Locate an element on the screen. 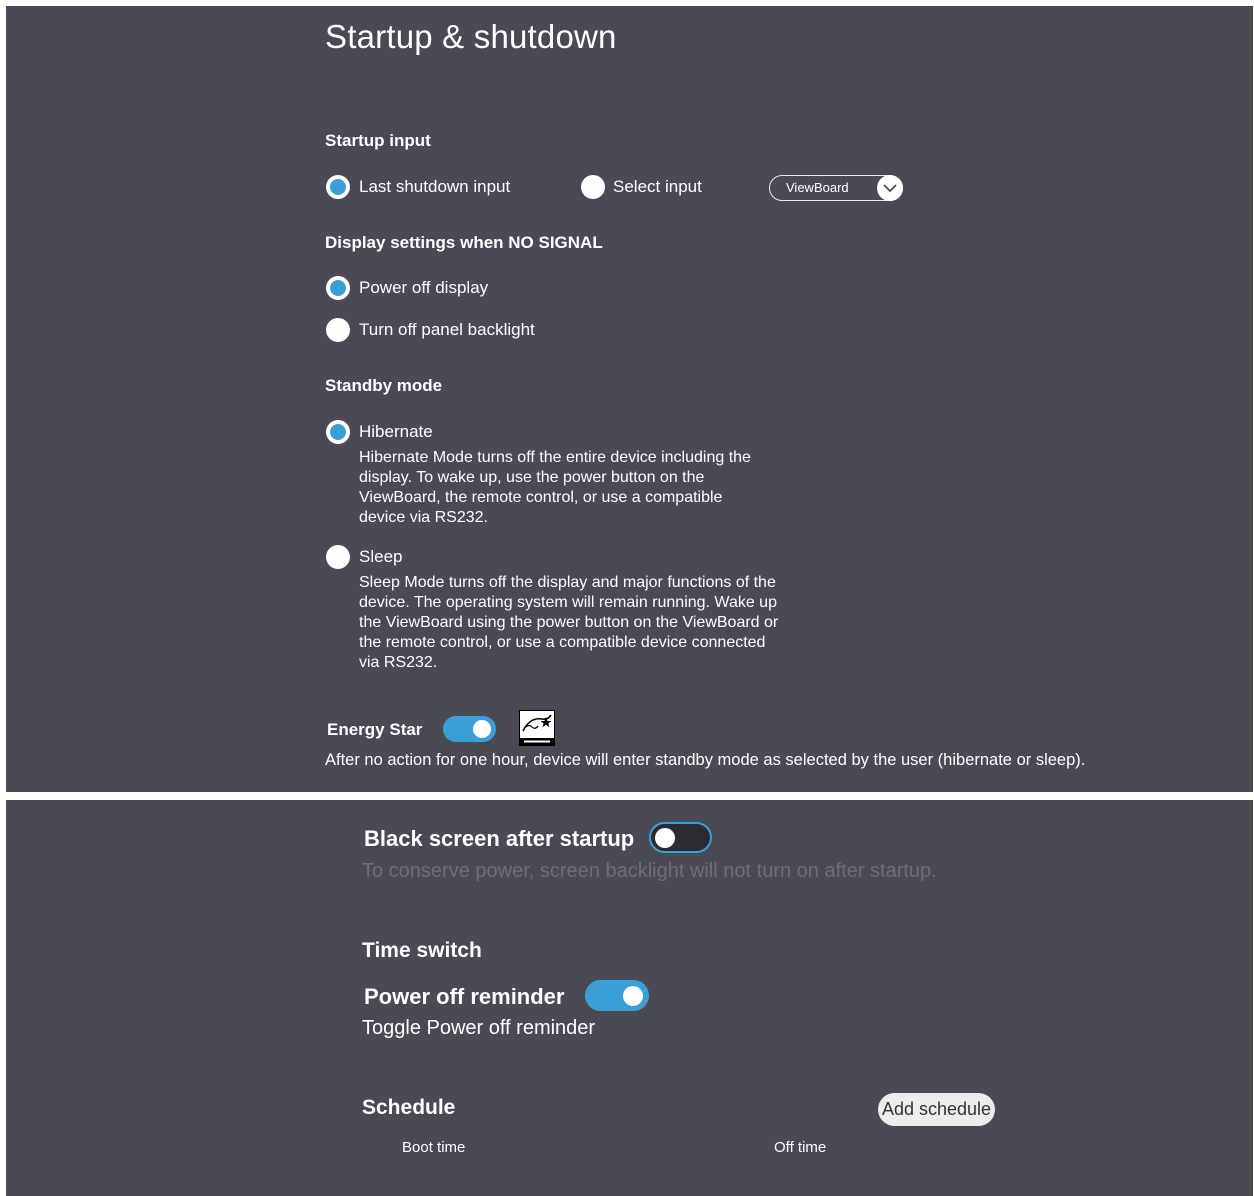 This screenshot has height=1196, width=1254. select-input-radio is located at coordinates (593, 187).